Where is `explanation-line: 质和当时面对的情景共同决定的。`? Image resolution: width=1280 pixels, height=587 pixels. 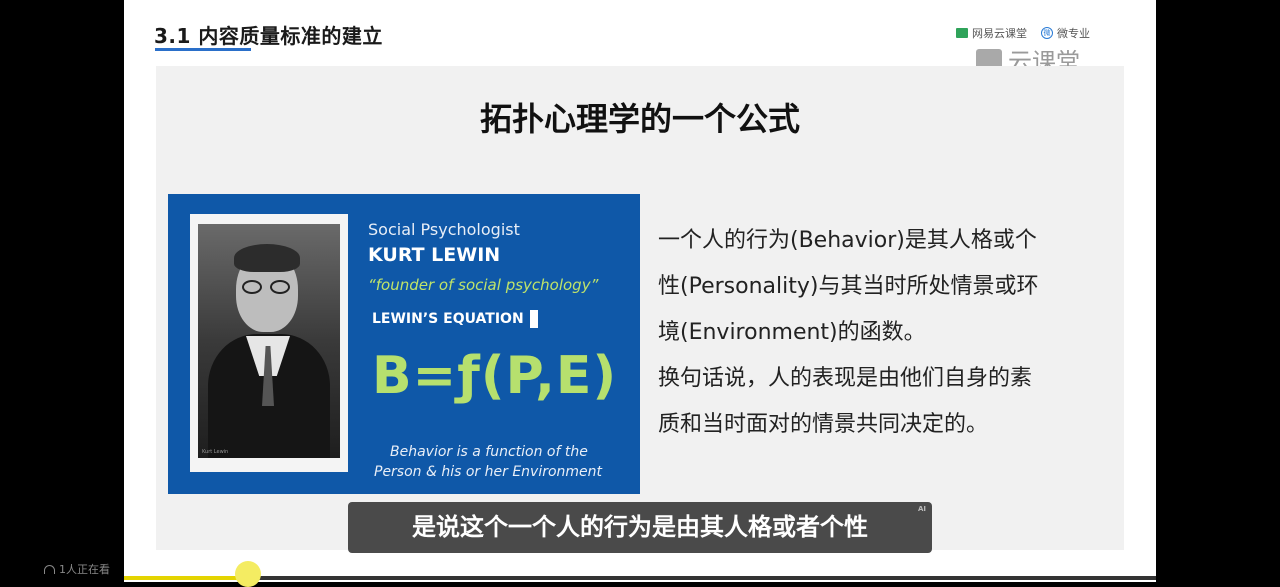
explanation-line: 质和当时面对的情景共同决定的。 is located at coordinates (823, 424).